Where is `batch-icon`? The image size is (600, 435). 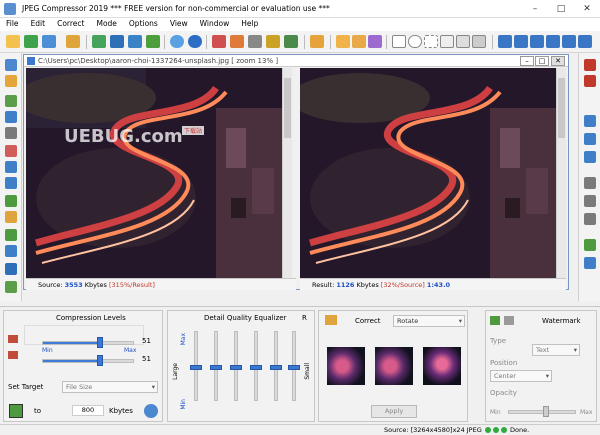
batch-icon is located at coordinates (117, 41).